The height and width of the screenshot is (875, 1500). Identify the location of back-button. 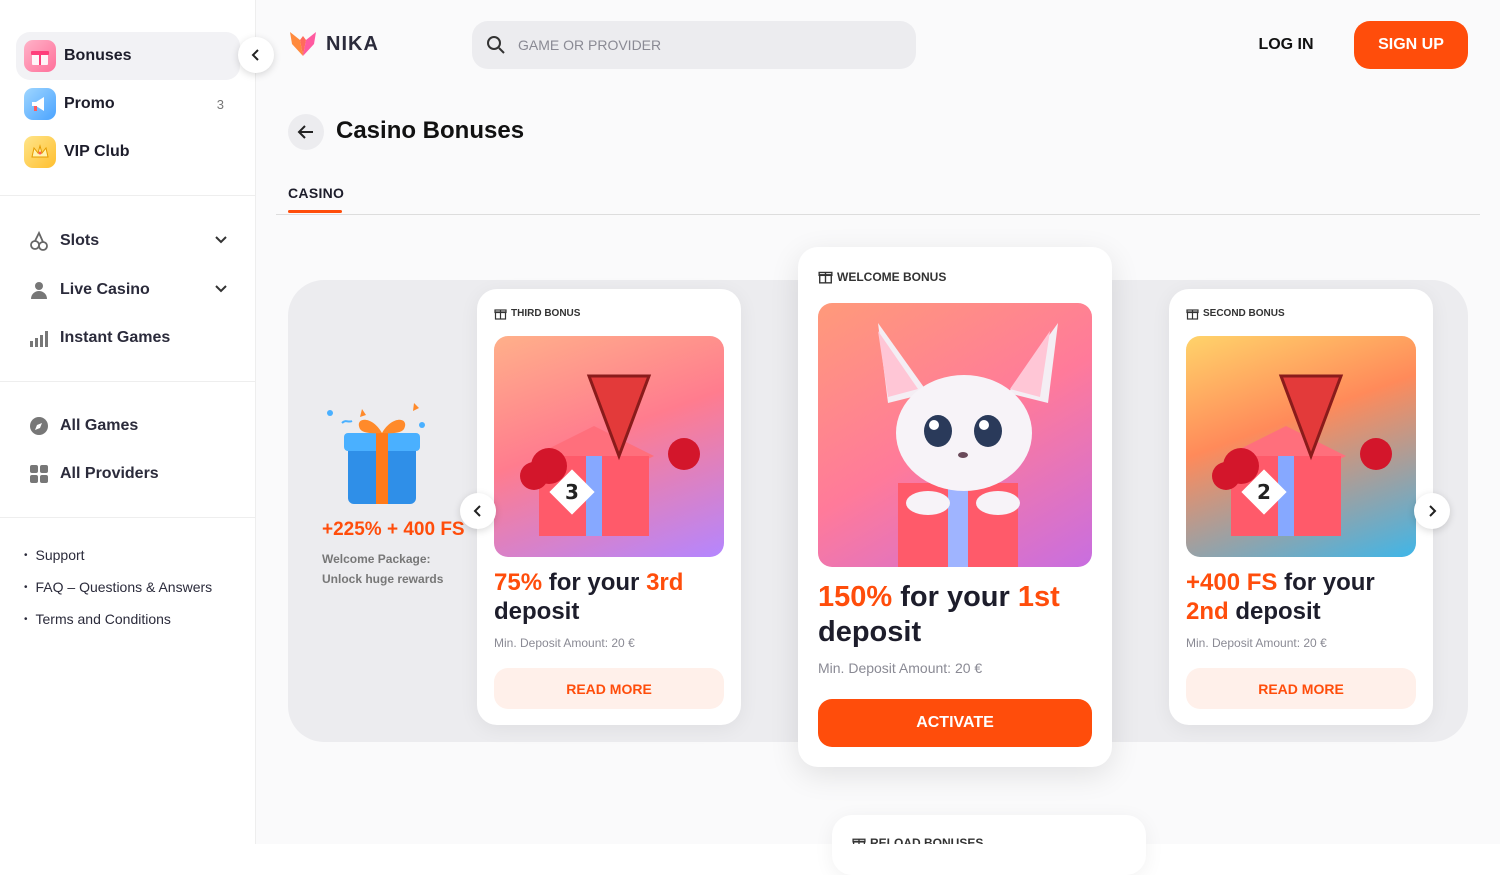
(306, 132).